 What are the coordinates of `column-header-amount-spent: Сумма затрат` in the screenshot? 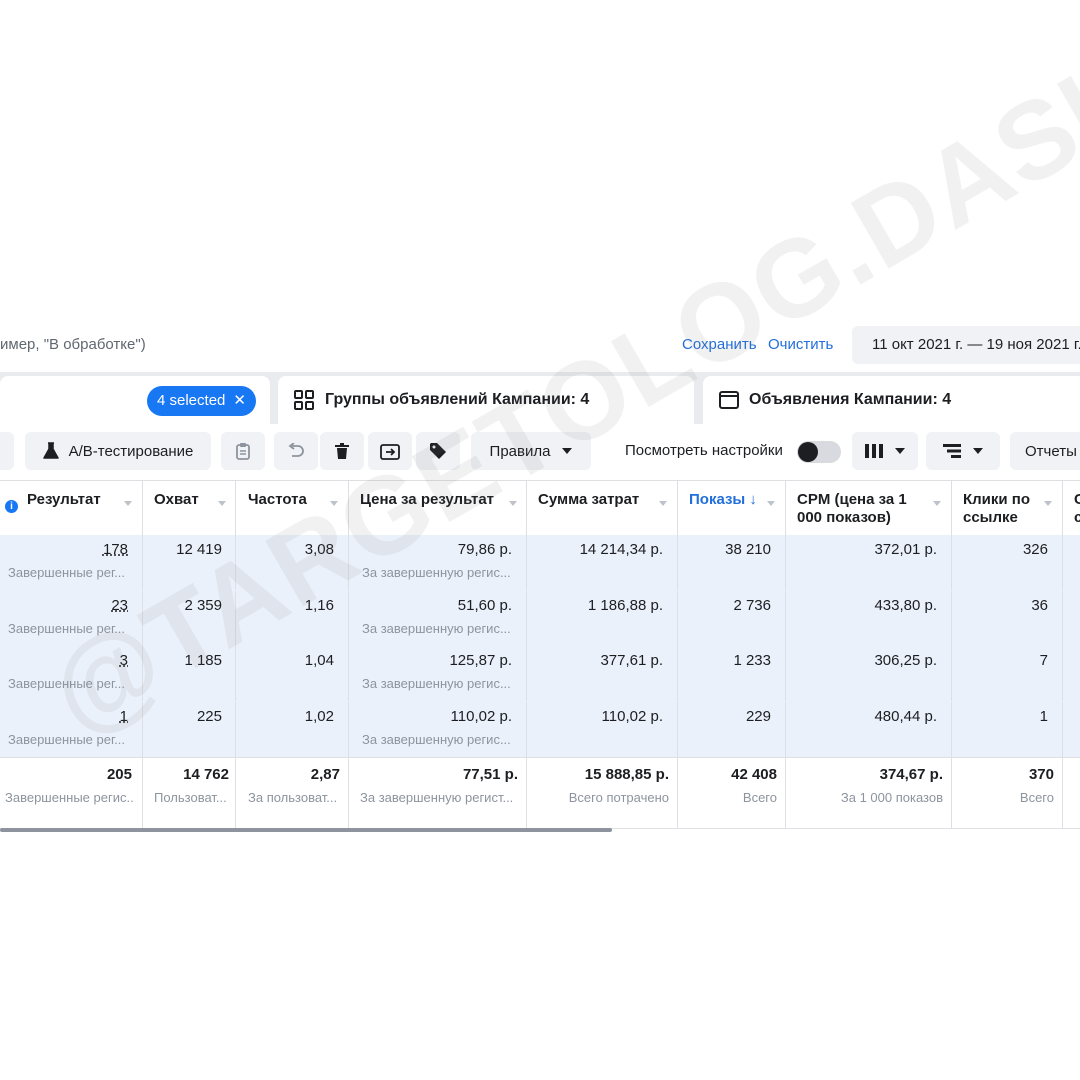 It's located at (602, 508).